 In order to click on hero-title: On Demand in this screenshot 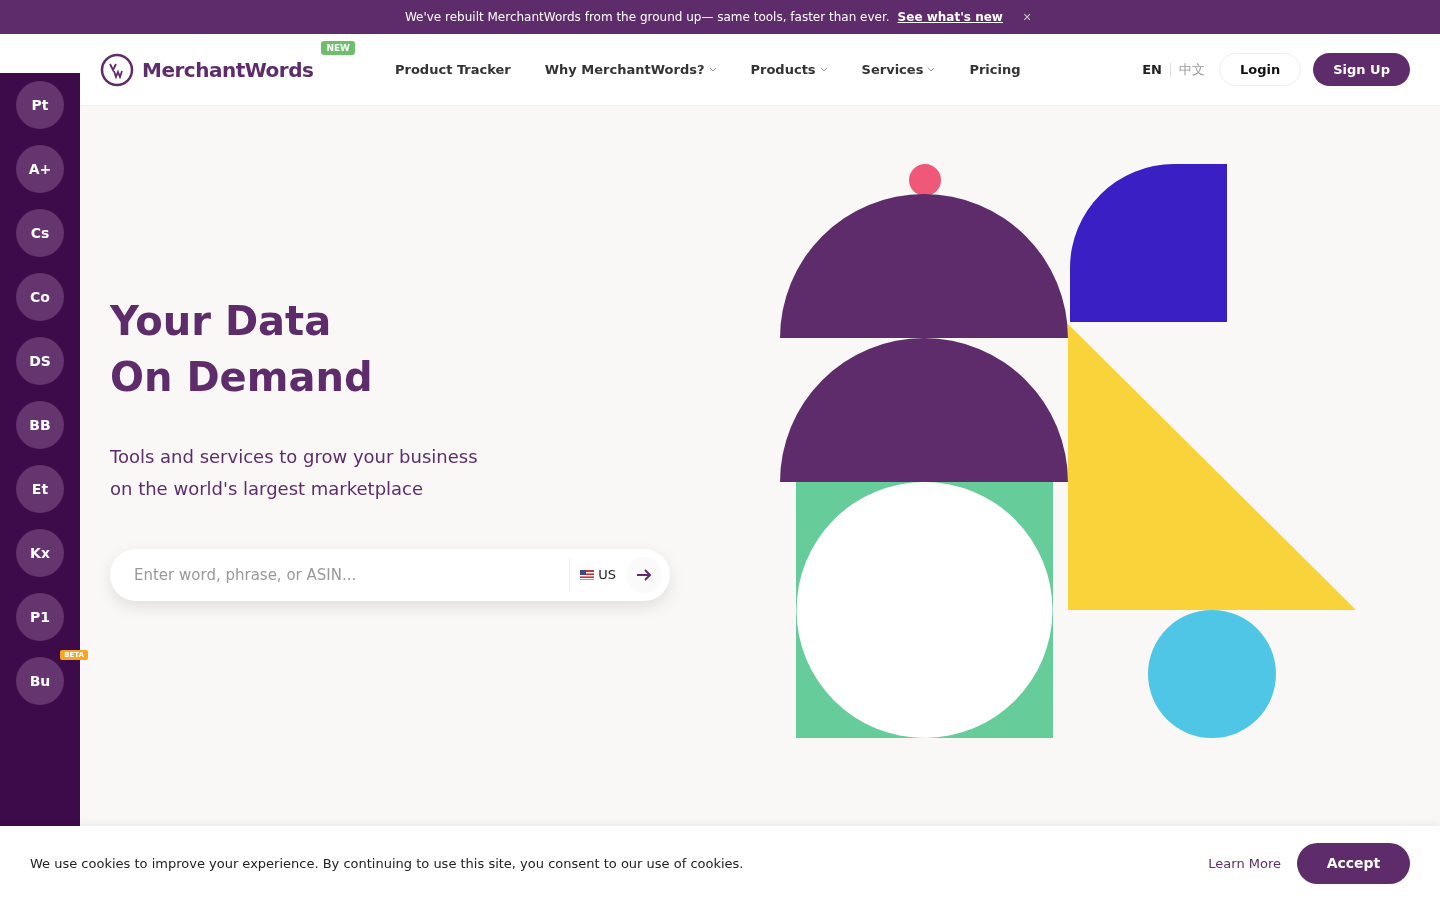, I will do `click(242, 377)`.